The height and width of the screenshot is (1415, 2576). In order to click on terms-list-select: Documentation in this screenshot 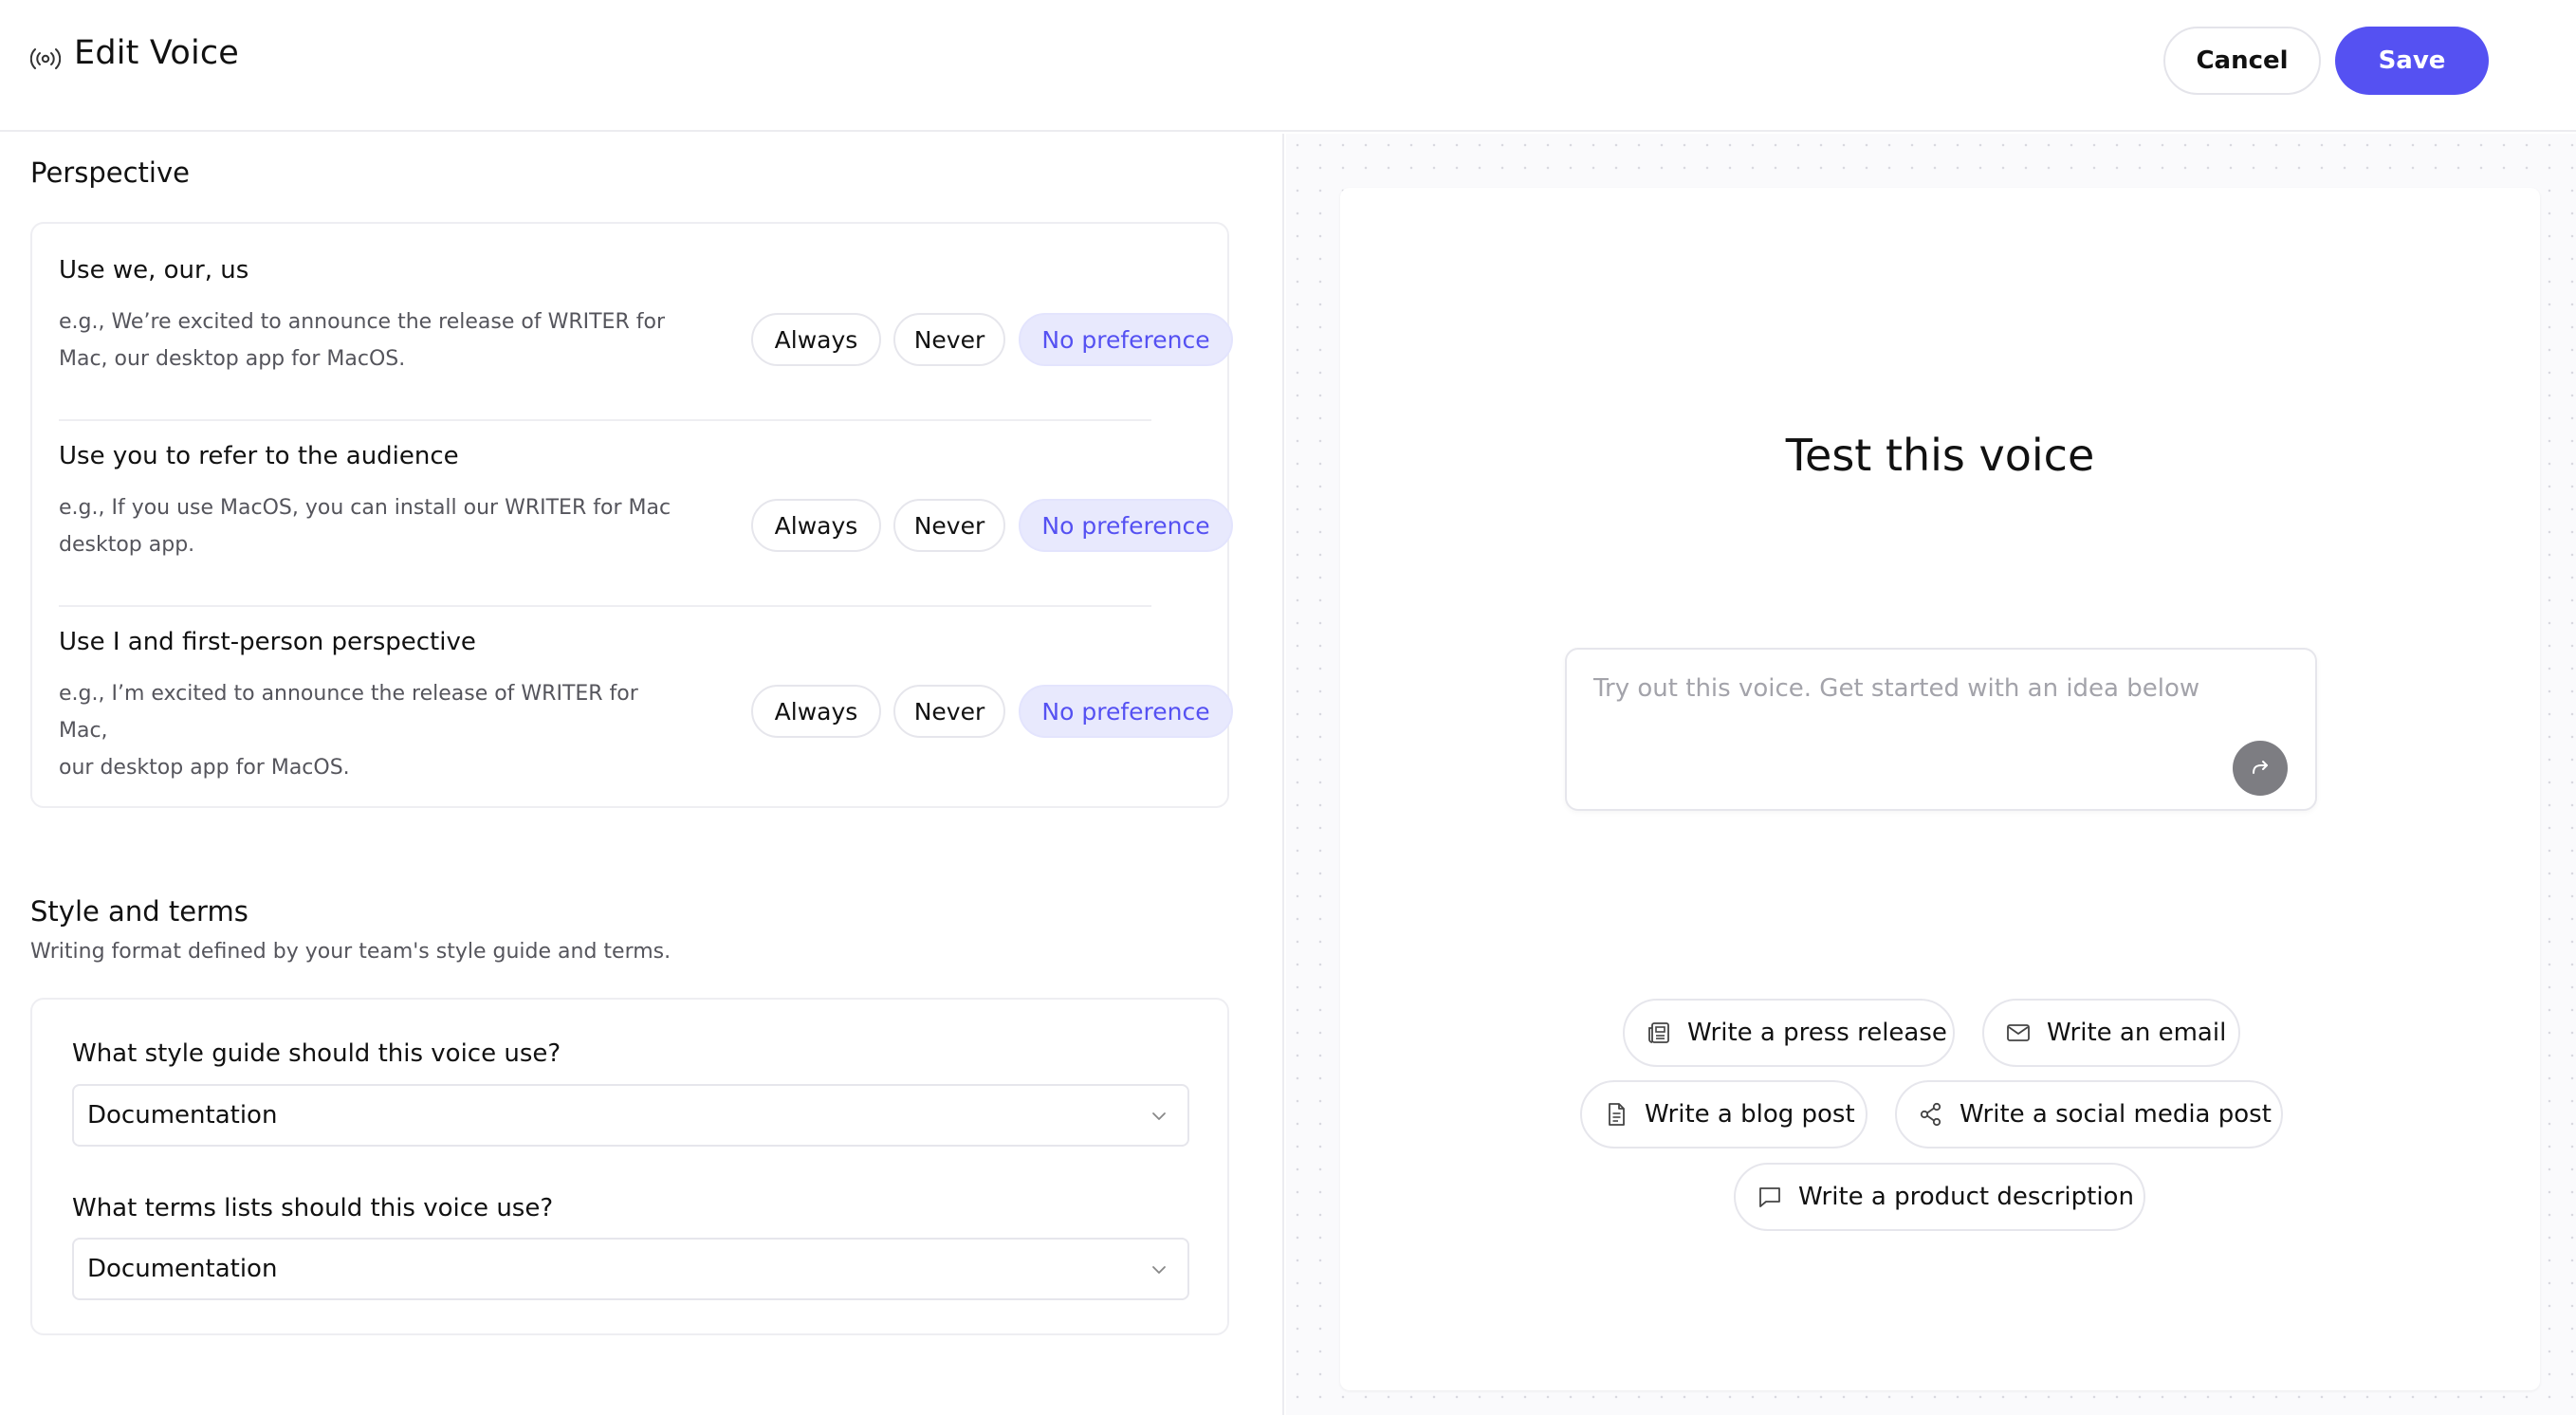, I will do `click(630, 1269)`.